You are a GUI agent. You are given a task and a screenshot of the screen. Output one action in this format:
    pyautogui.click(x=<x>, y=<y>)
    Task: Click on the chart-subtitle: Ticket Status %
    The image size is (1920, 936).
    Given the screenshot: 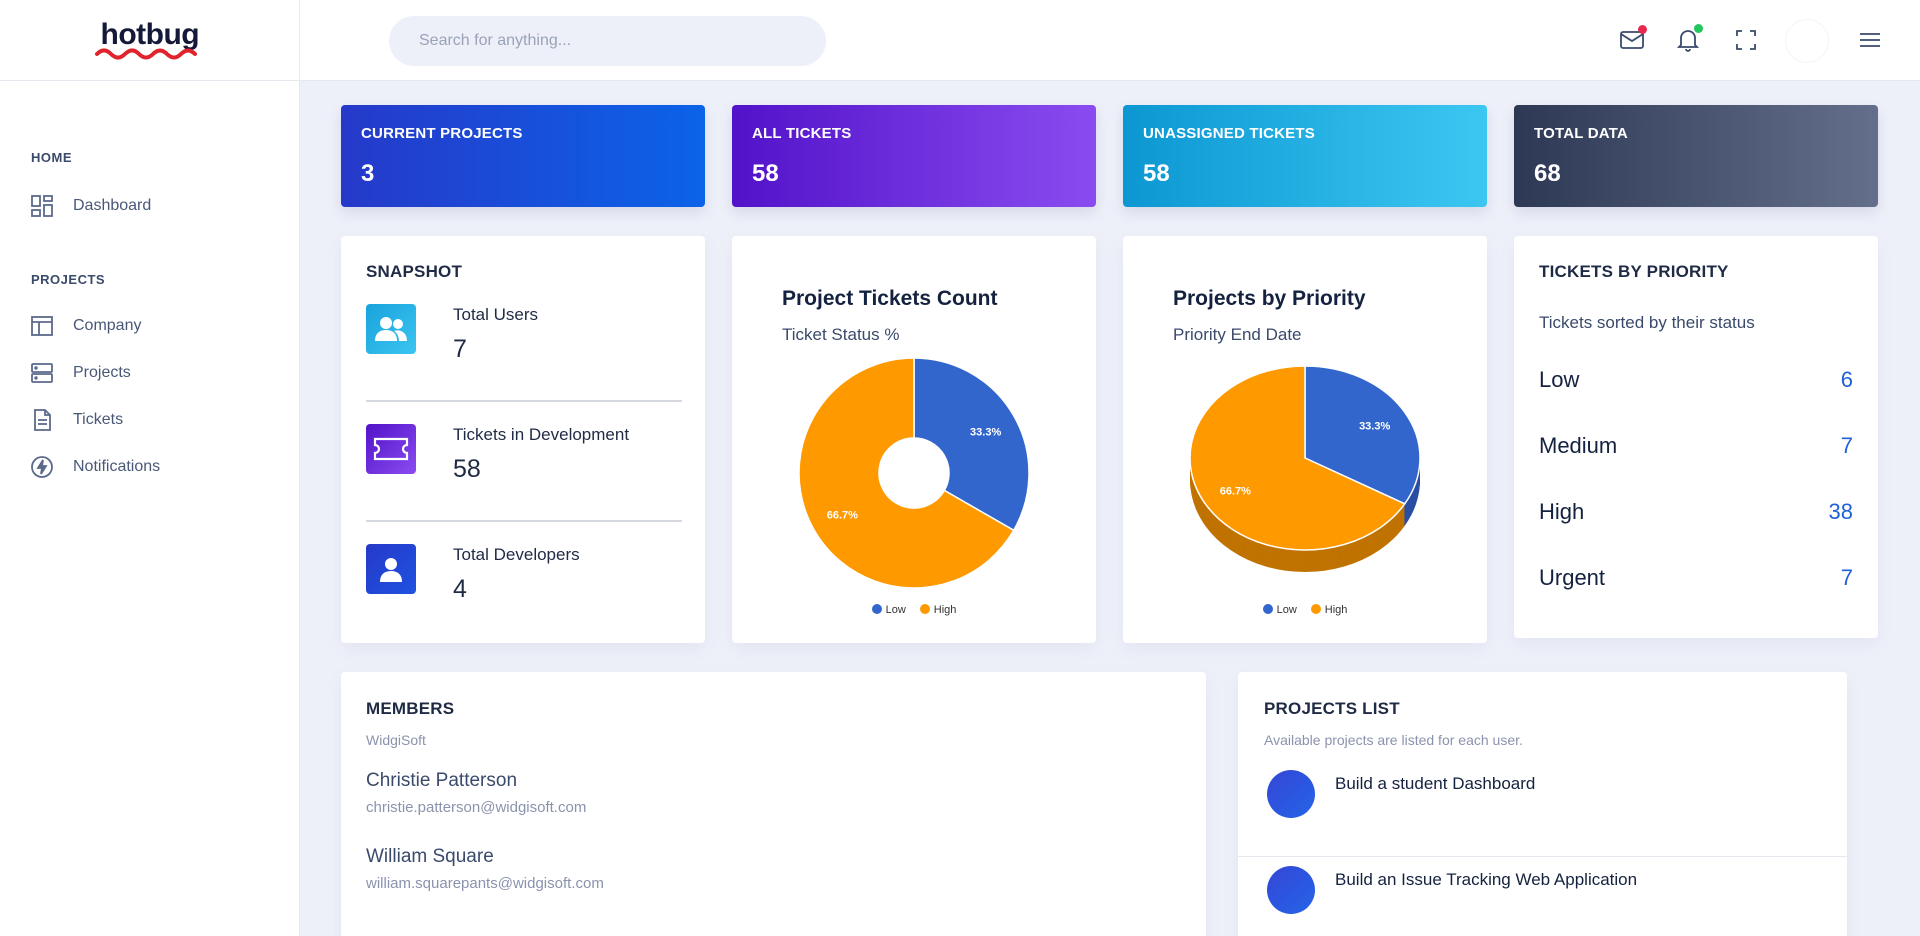 What is the action you would take?
    pyautogui.click(x=841, y=334)
    